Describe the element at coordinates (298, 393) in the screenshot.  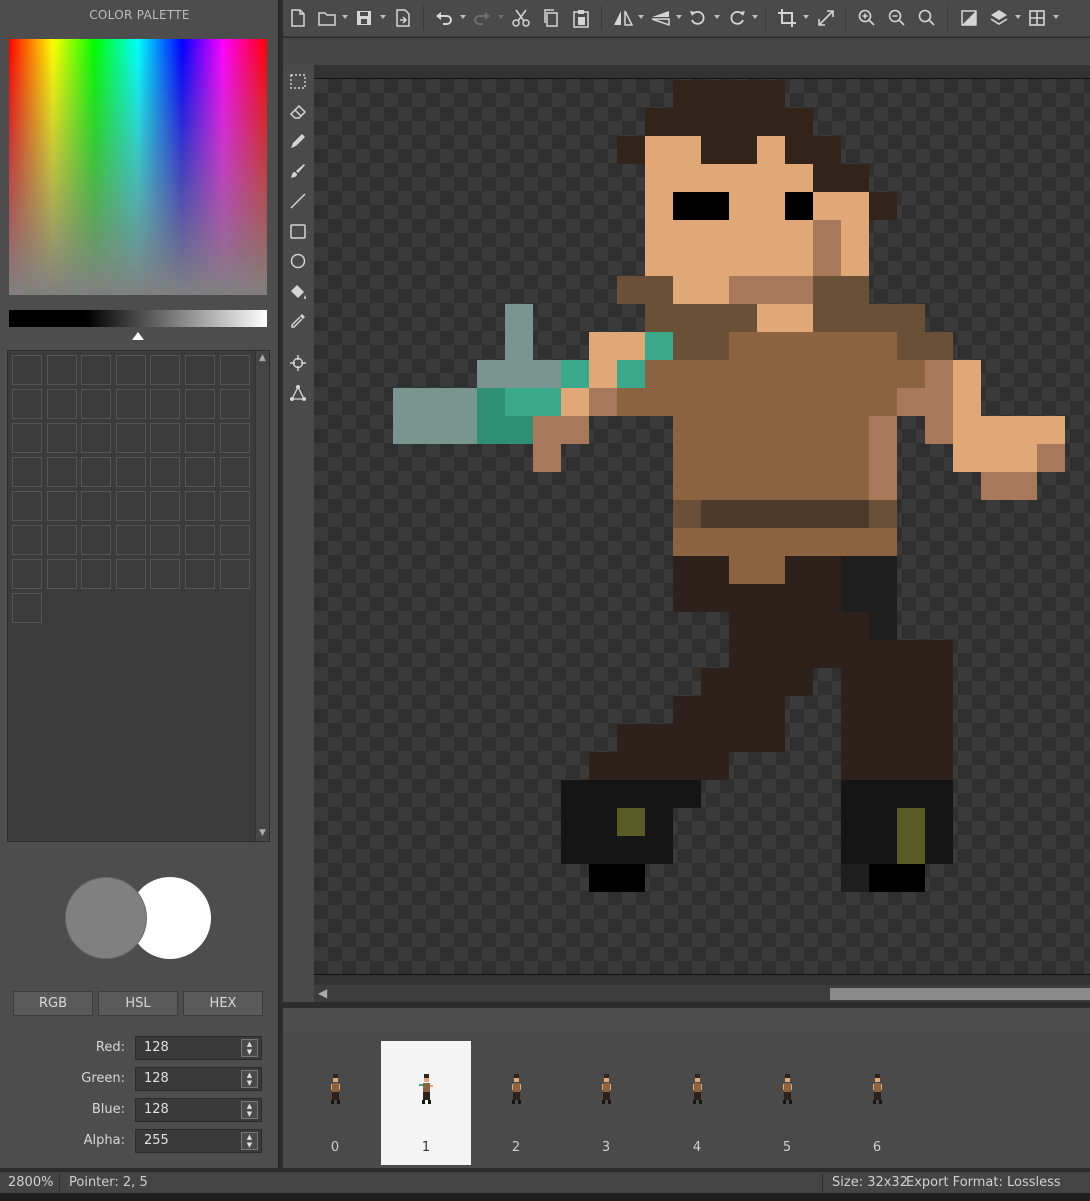
I see `transform-icon` at that location.